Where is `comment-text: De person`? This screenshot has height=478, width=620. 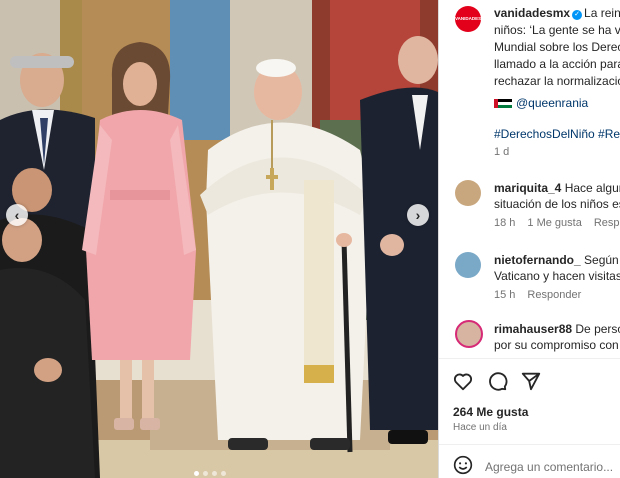
comment-text: De person is located at coordinates (597, 329).